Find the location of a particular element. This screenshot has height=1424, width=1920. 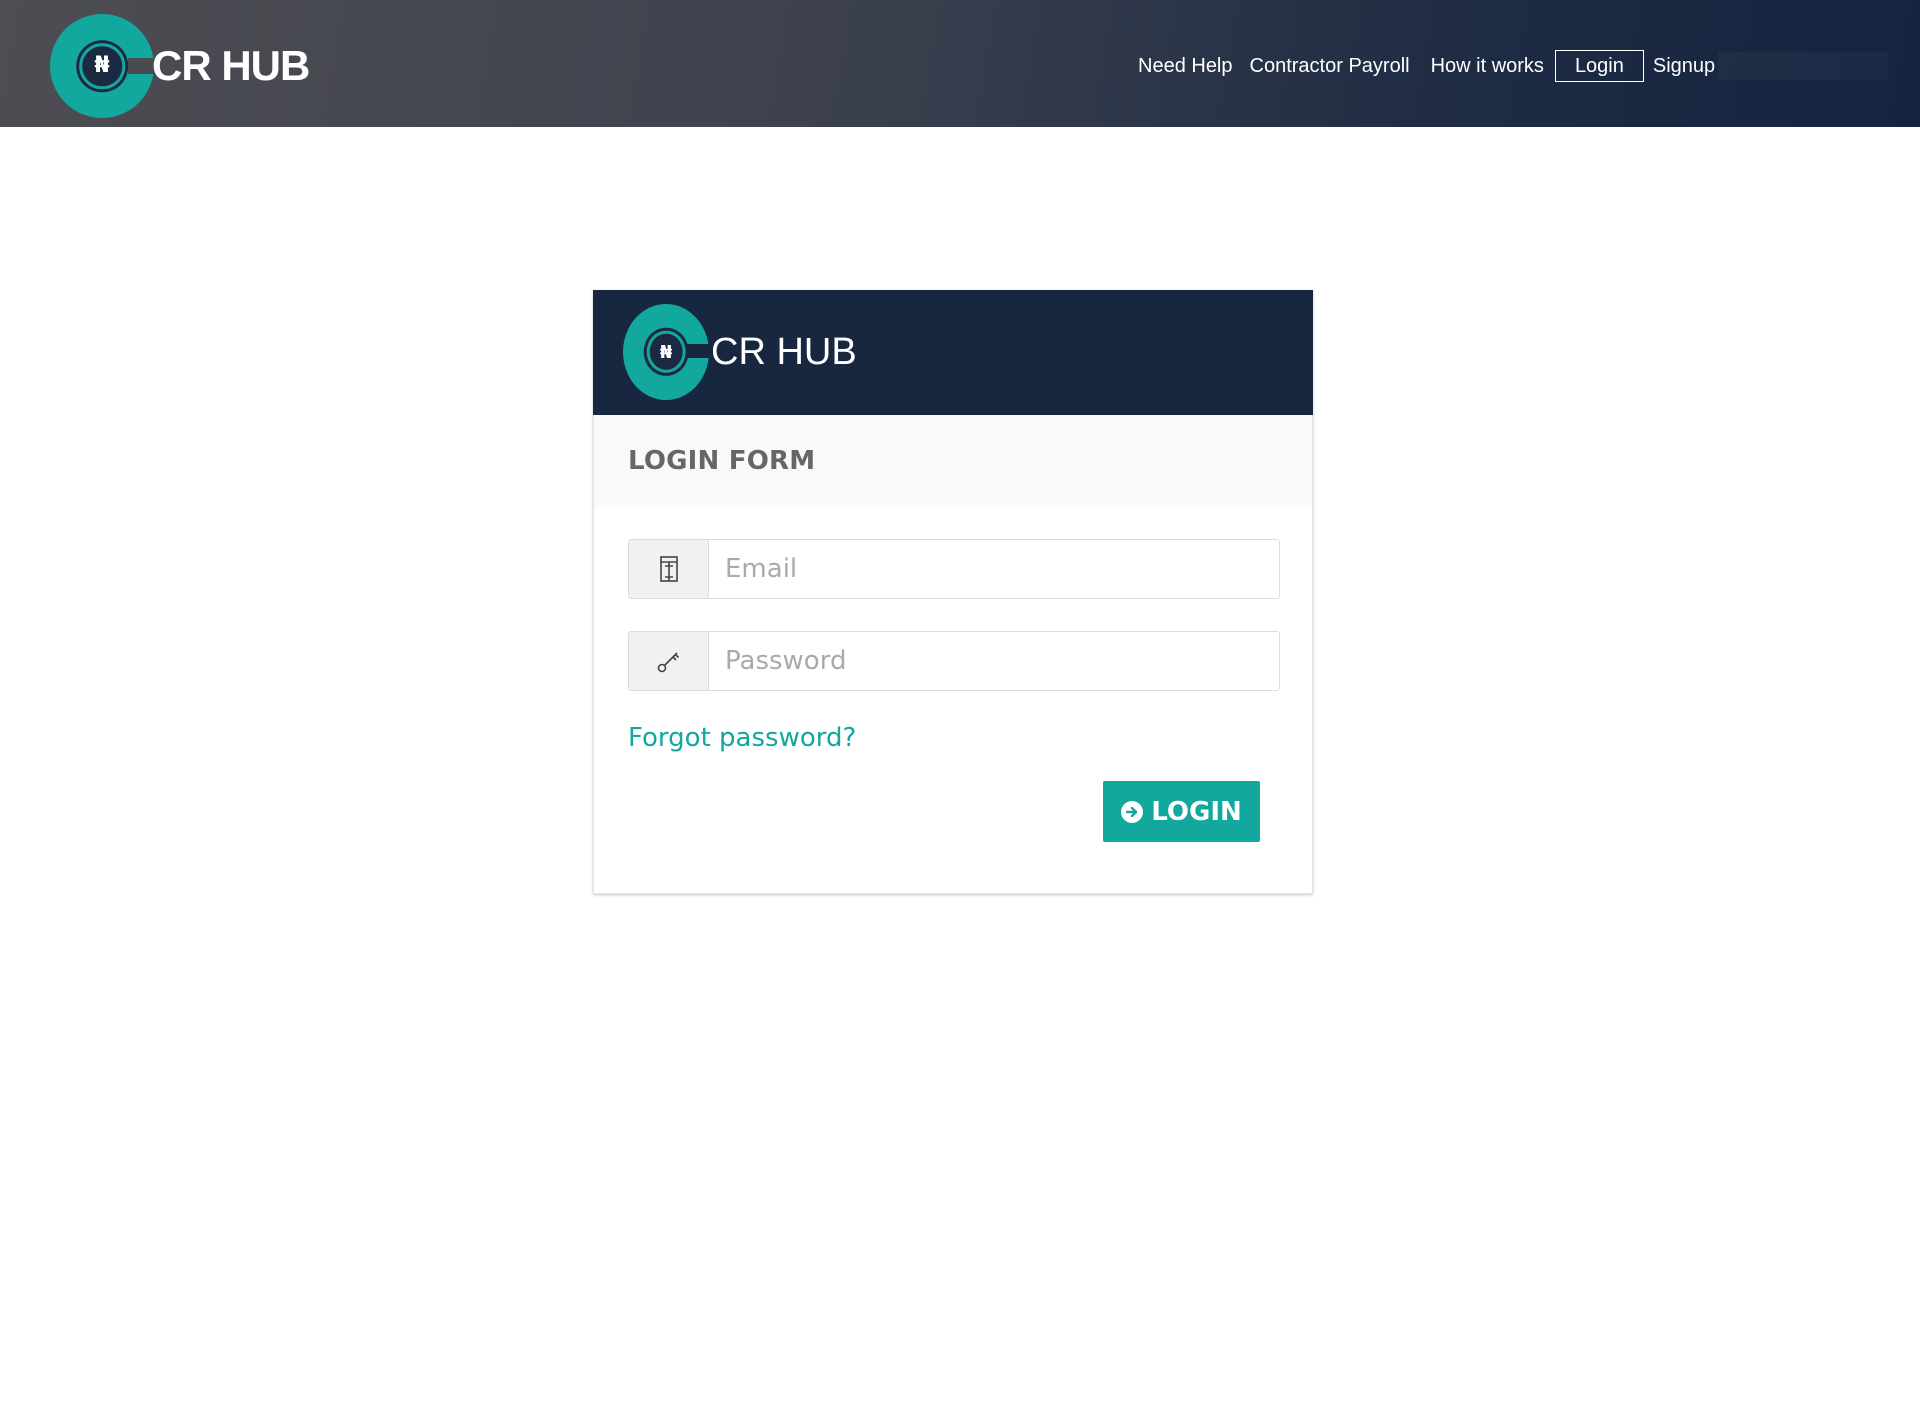

site-logo: ₦ CR HUB is located at coordinates (181, 66).